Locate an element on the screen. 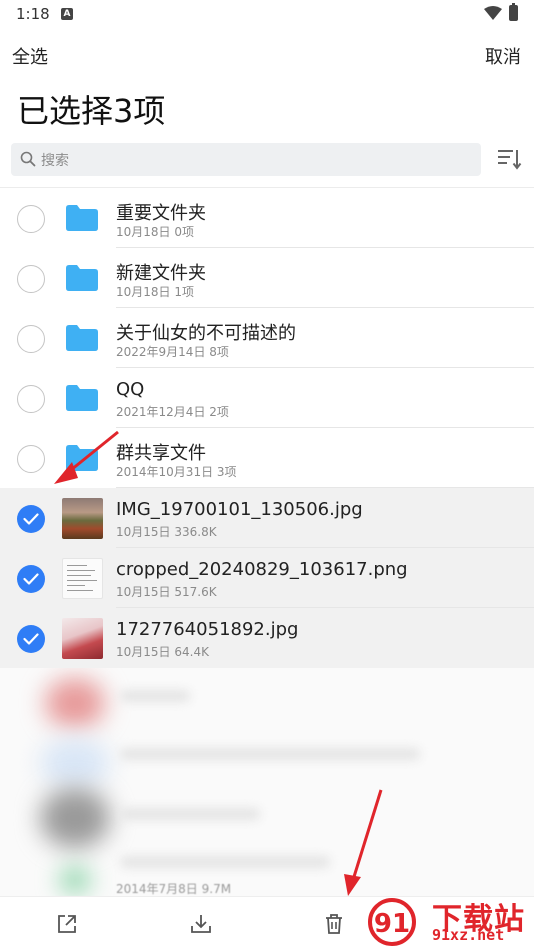 The width and height of the screenshot is (534, 950). file-name: 群共享文件 is located at coordinates (161, 453).